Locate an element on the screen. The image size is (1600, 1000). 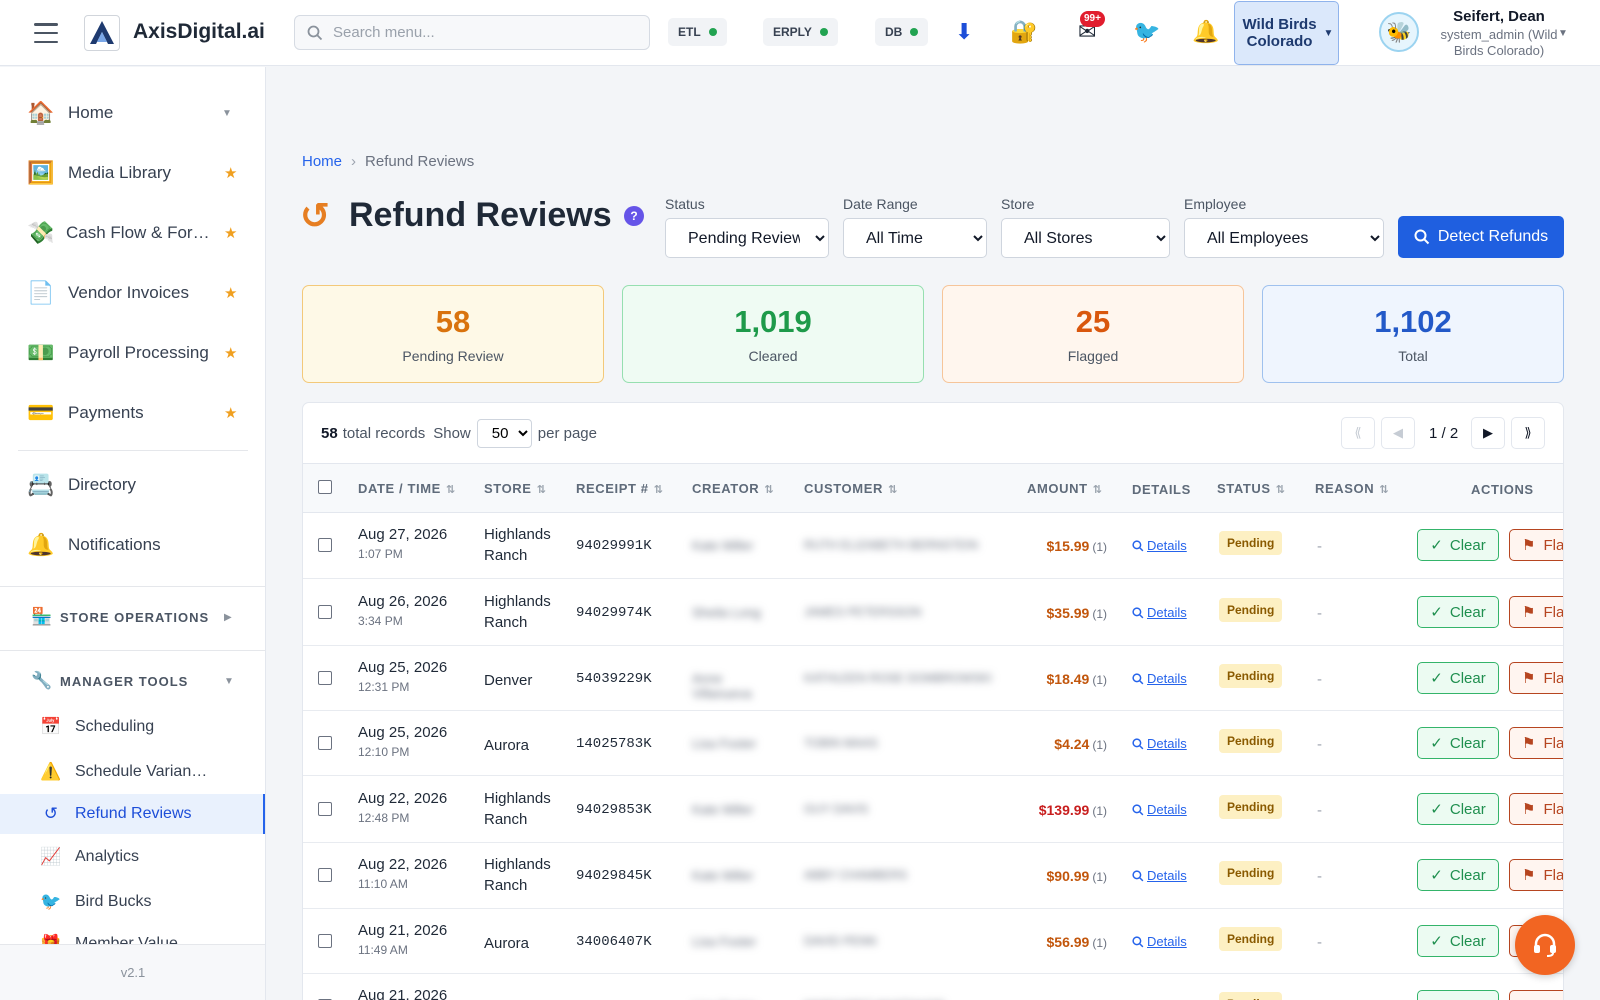
breadcrumb-home-link: Home is located at coordinates (322, 161).